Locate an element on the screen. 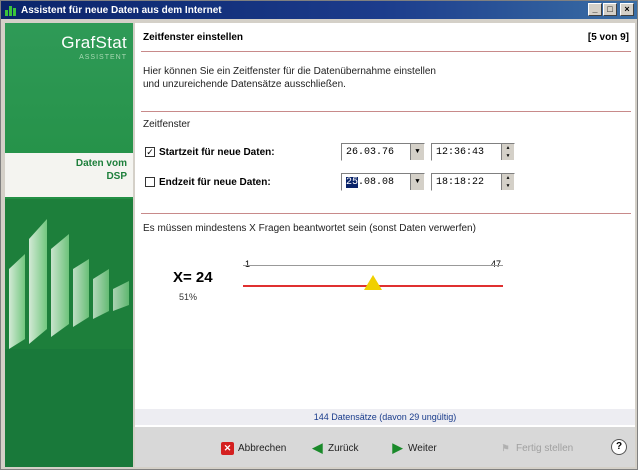  start-date-picker: 26.03.76 ▼ is located at coordinates (383, 152).